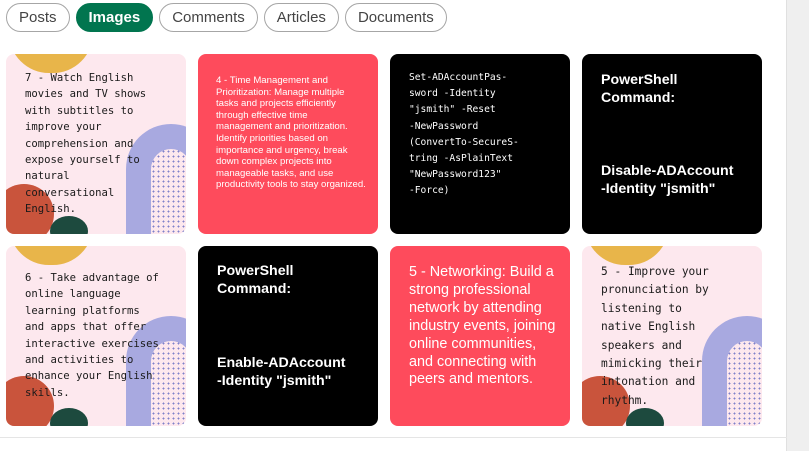 The image size is (809, 451). What do you see at coordinates (797, 225) in the screenshot?
I see `scrollbar` at bounding box center [797, 225].